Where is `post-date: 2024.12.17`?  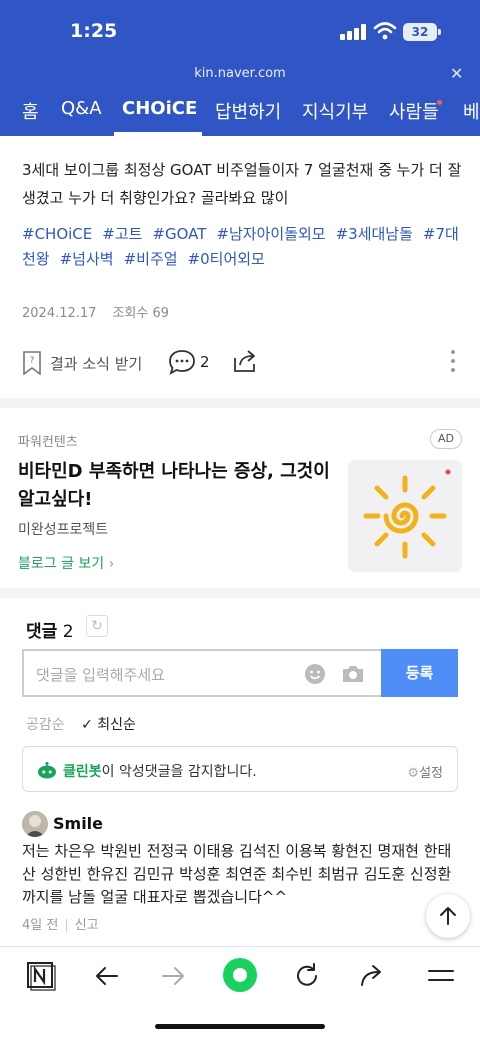 post-date: 2024.12.17 is located at coordinates (59, 313).